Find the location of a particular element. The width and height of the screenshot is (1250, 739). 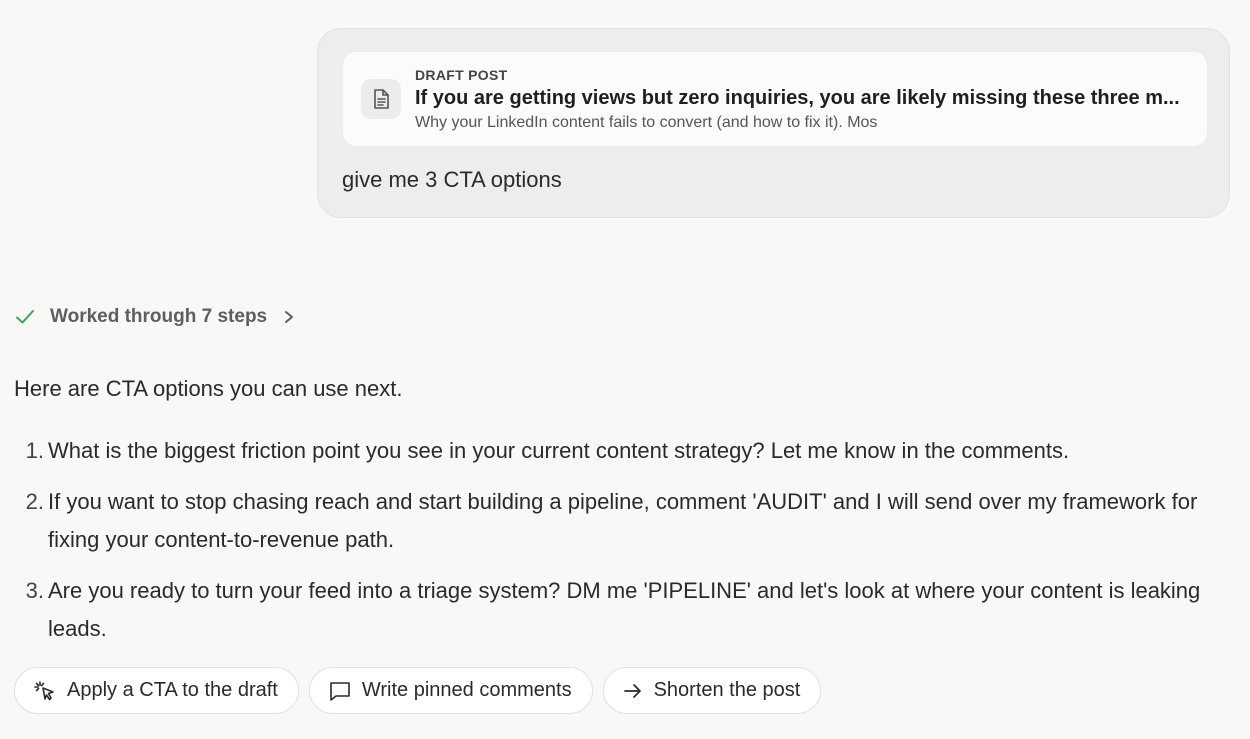

chevron-right-icon is located at coordinates (289, 317).